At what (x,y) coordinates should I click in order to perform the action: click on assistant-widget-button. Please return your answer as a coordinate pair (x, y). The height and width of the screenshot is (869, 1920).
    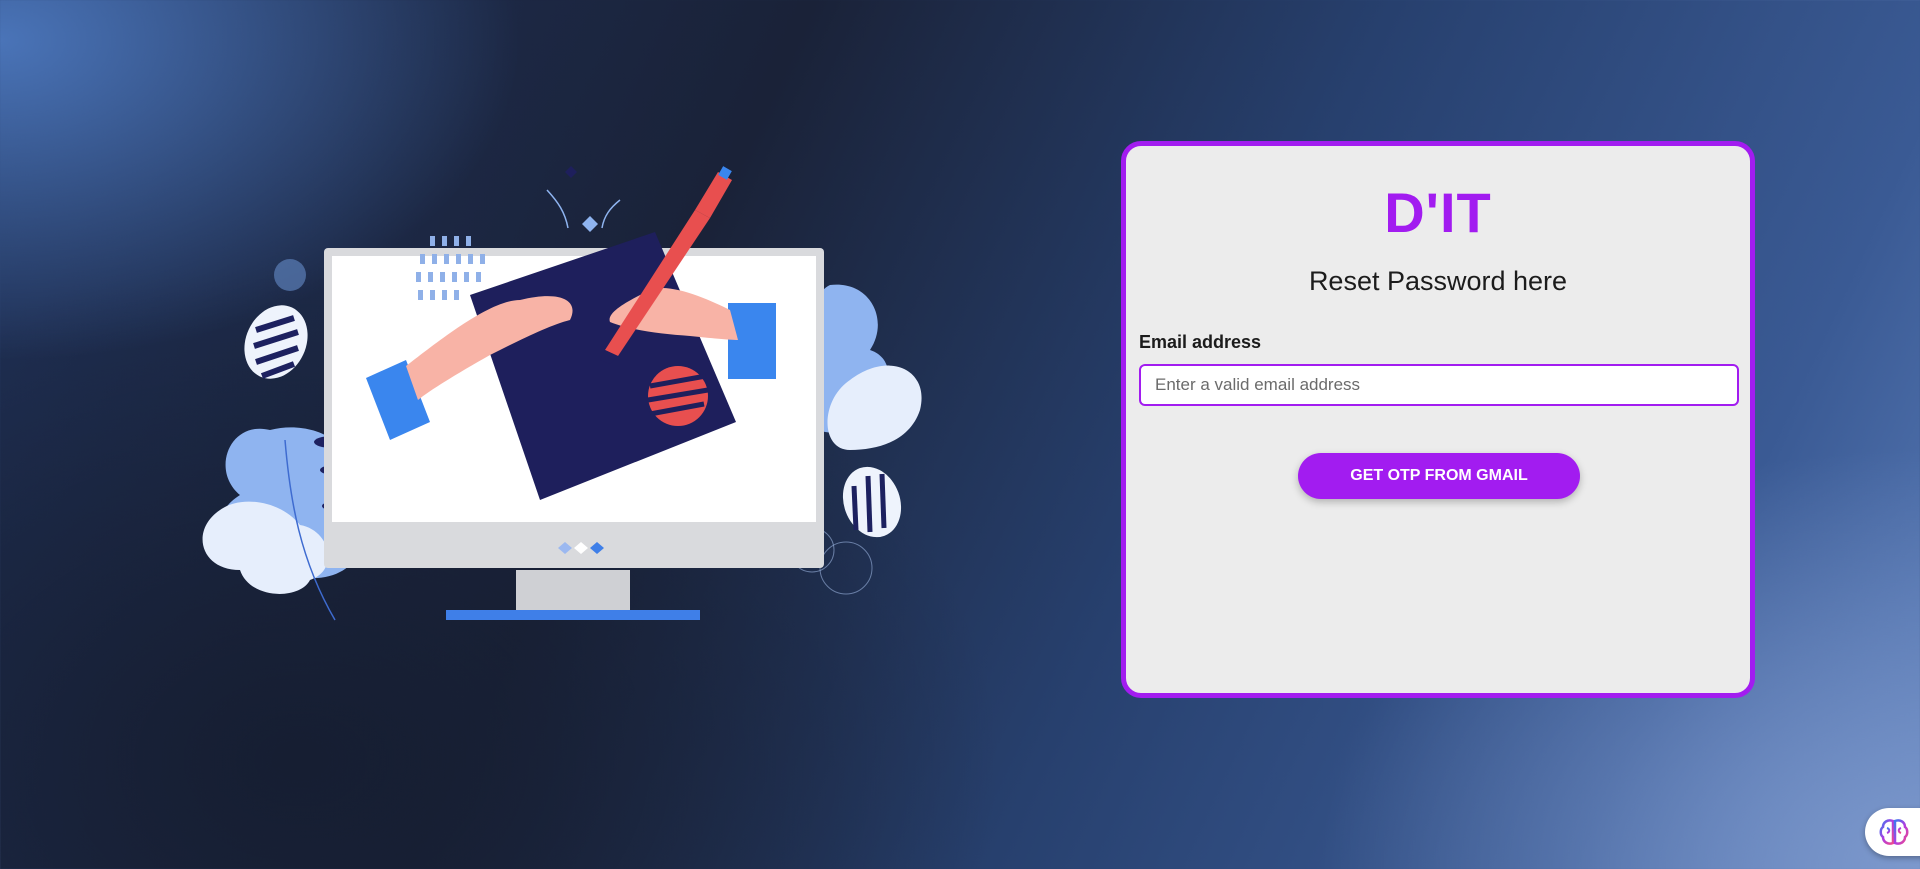
    Looking at the image, I should click on (1892, 832).